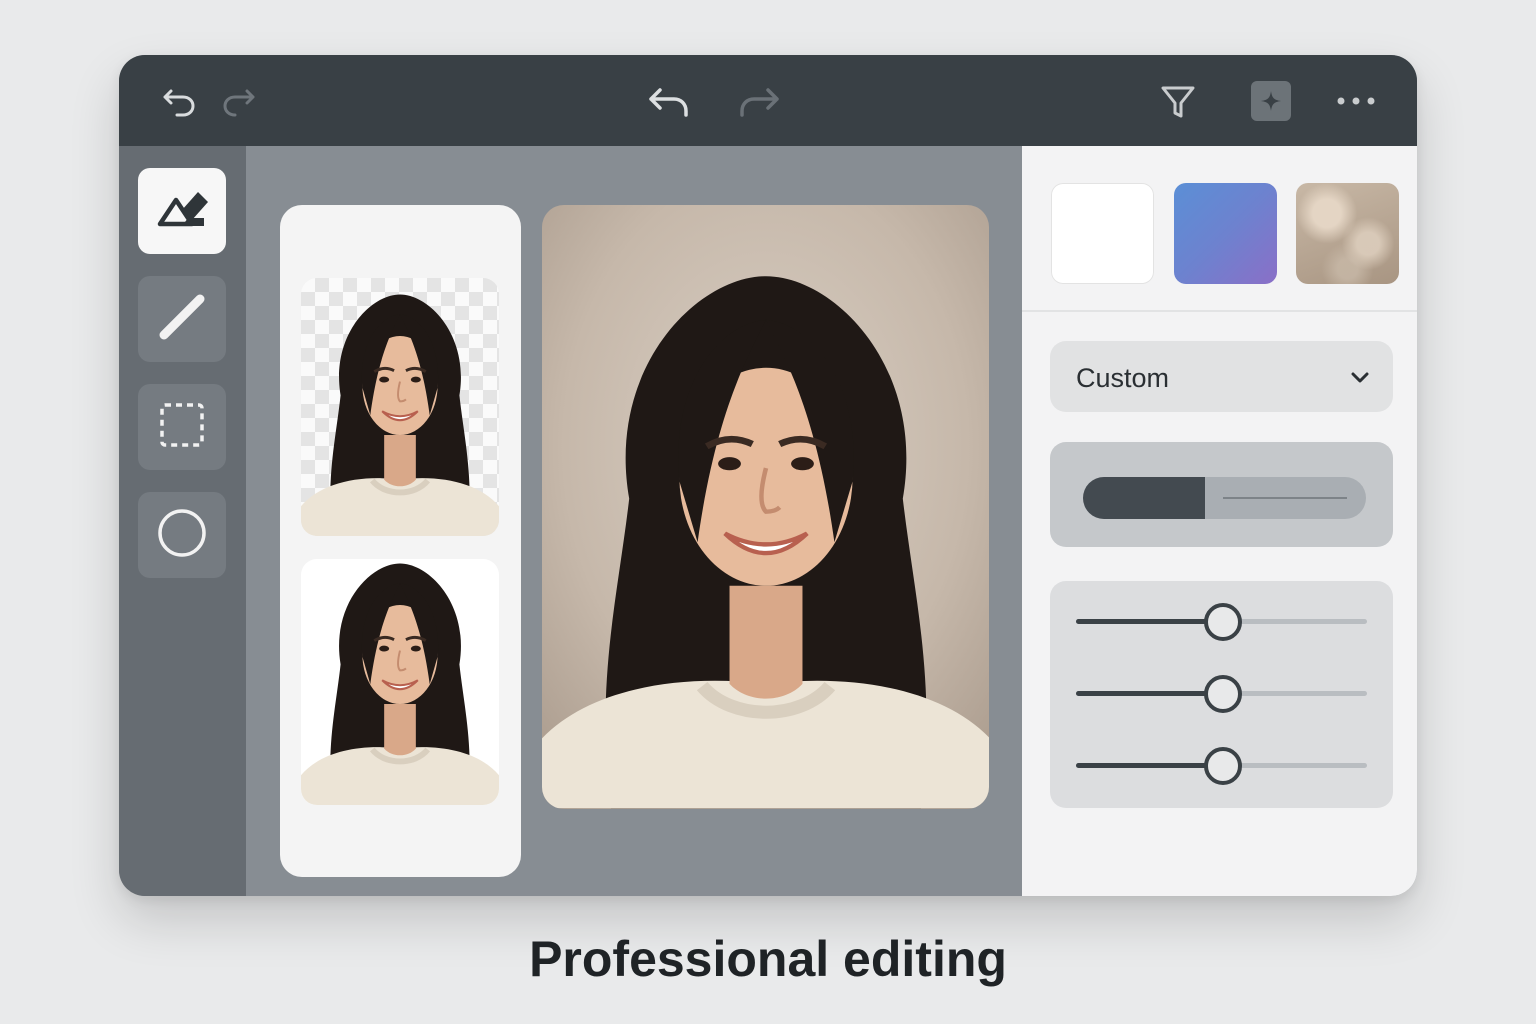 The height and width of the screenshot is (1024, 1536). I want to click on tool-sidebar, so click(182, 521).